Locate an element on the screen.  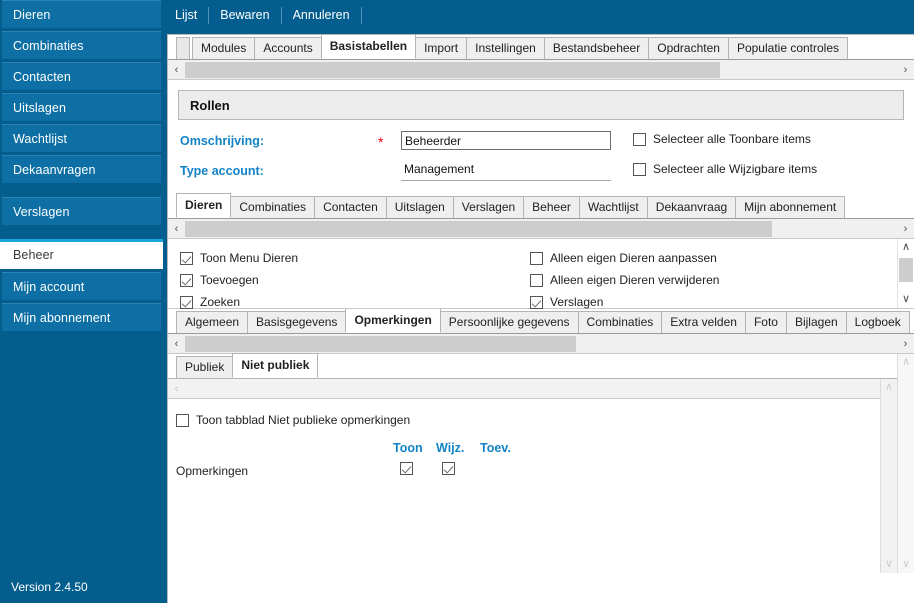
tab-wachtlijst: Wachtlijst is located at coordinates (613, 207).